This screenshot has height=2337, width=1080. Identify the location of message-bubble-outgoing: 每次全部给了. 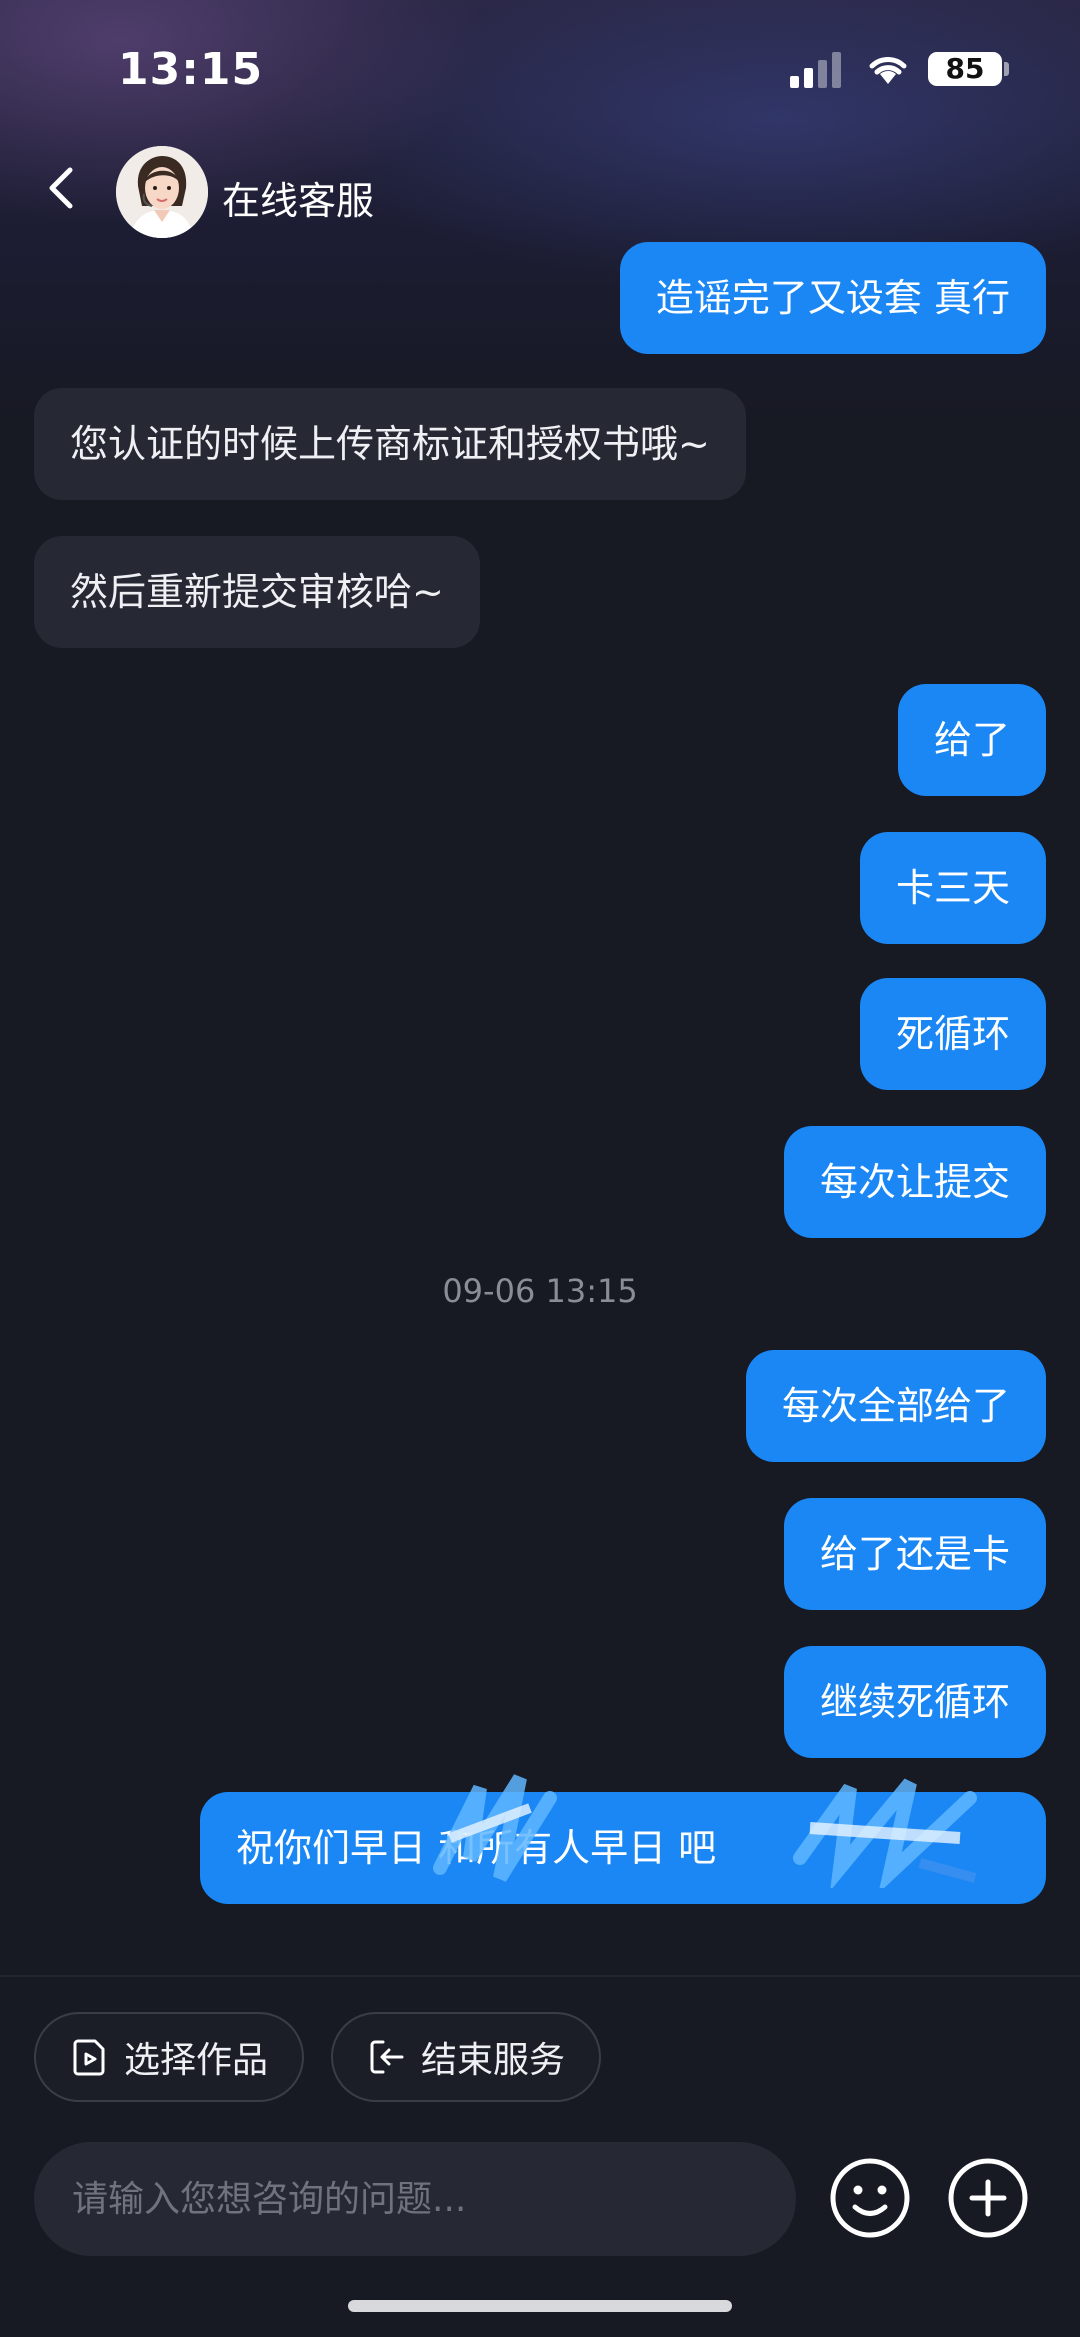
(895, 1406).